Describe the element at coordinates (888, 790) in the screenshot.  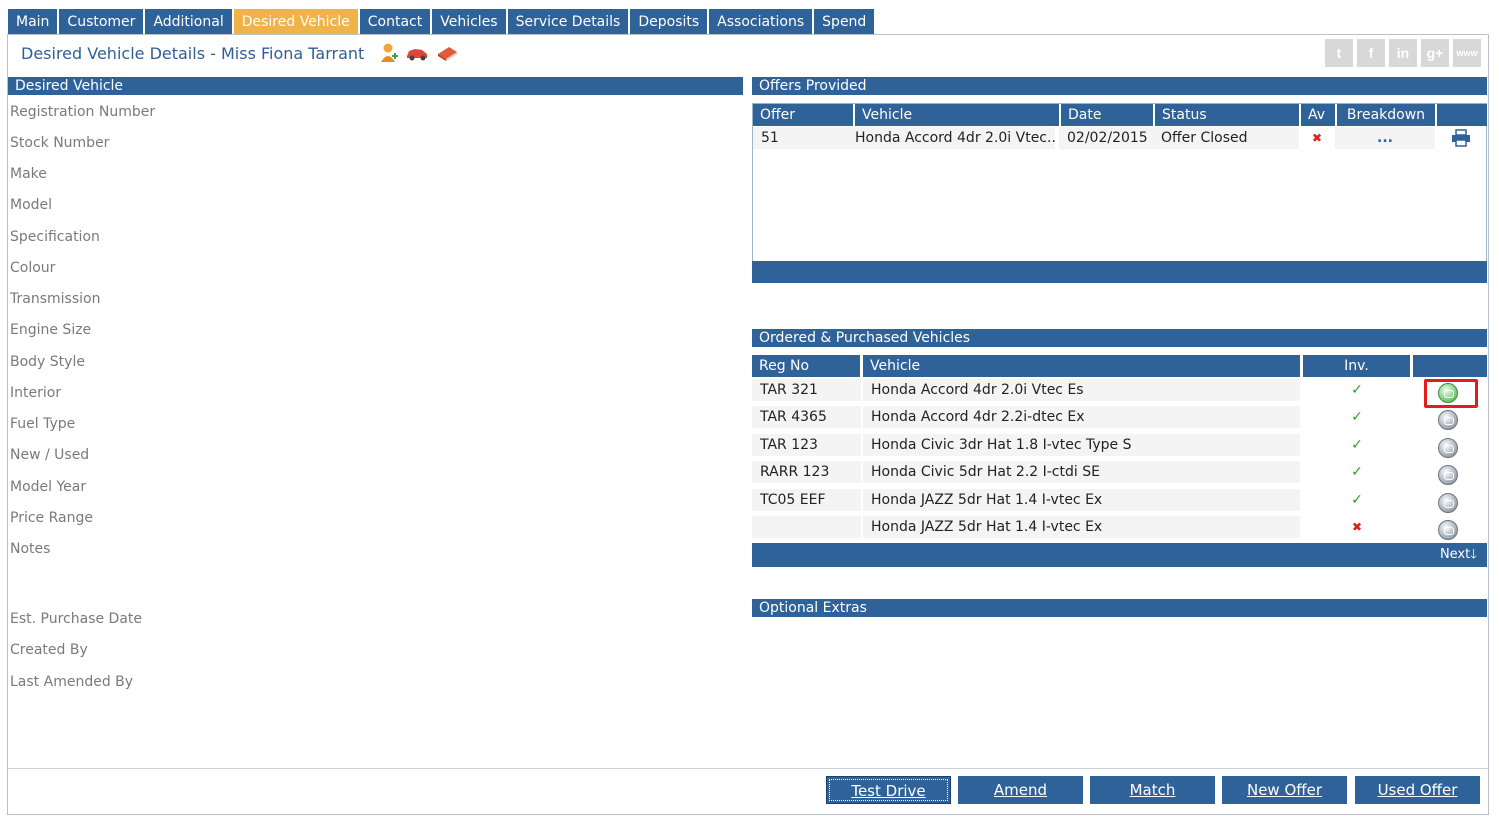
I see `test-drive-button: Test Drive` at that location.